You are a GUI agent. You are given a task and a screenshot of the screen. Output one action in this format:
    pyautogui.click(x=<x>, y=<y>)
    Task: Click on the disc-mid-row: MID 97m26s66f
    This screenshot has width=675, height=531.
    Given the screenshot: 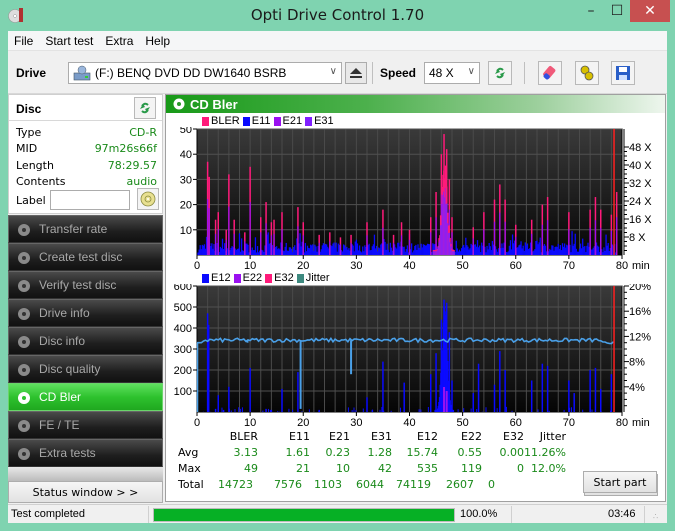 What is the action you would take?
    pyautogui.click(x=86, y=150)
    